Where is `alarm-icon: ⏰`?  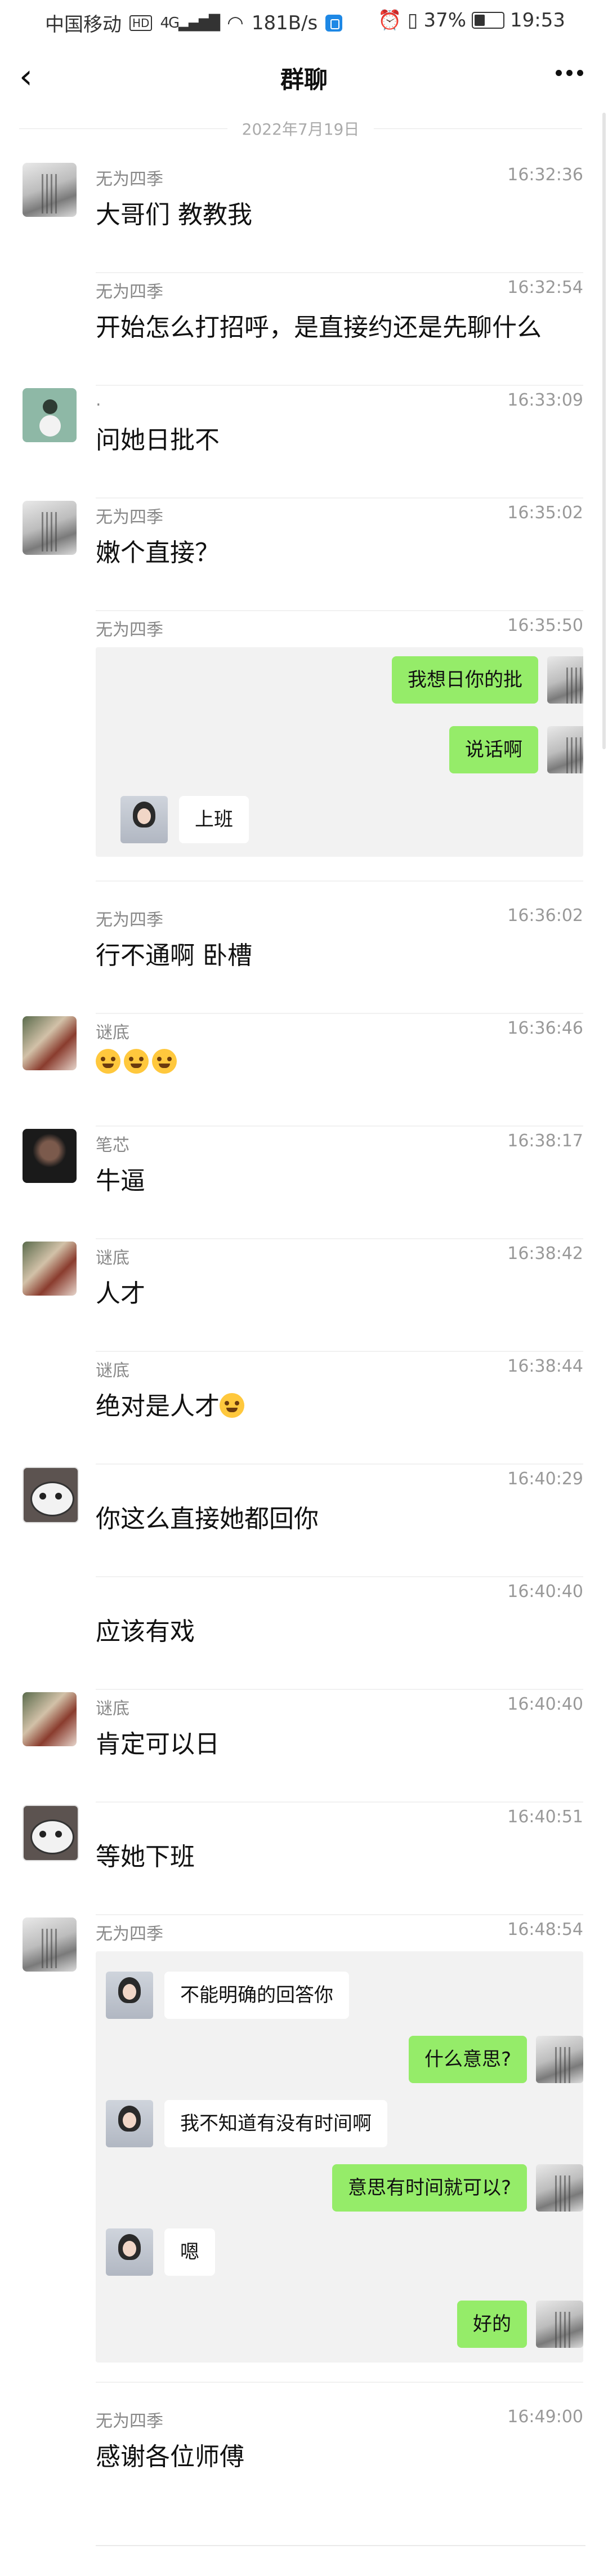
alarm-icon: ⏰ is located at coordinates (390, 20).